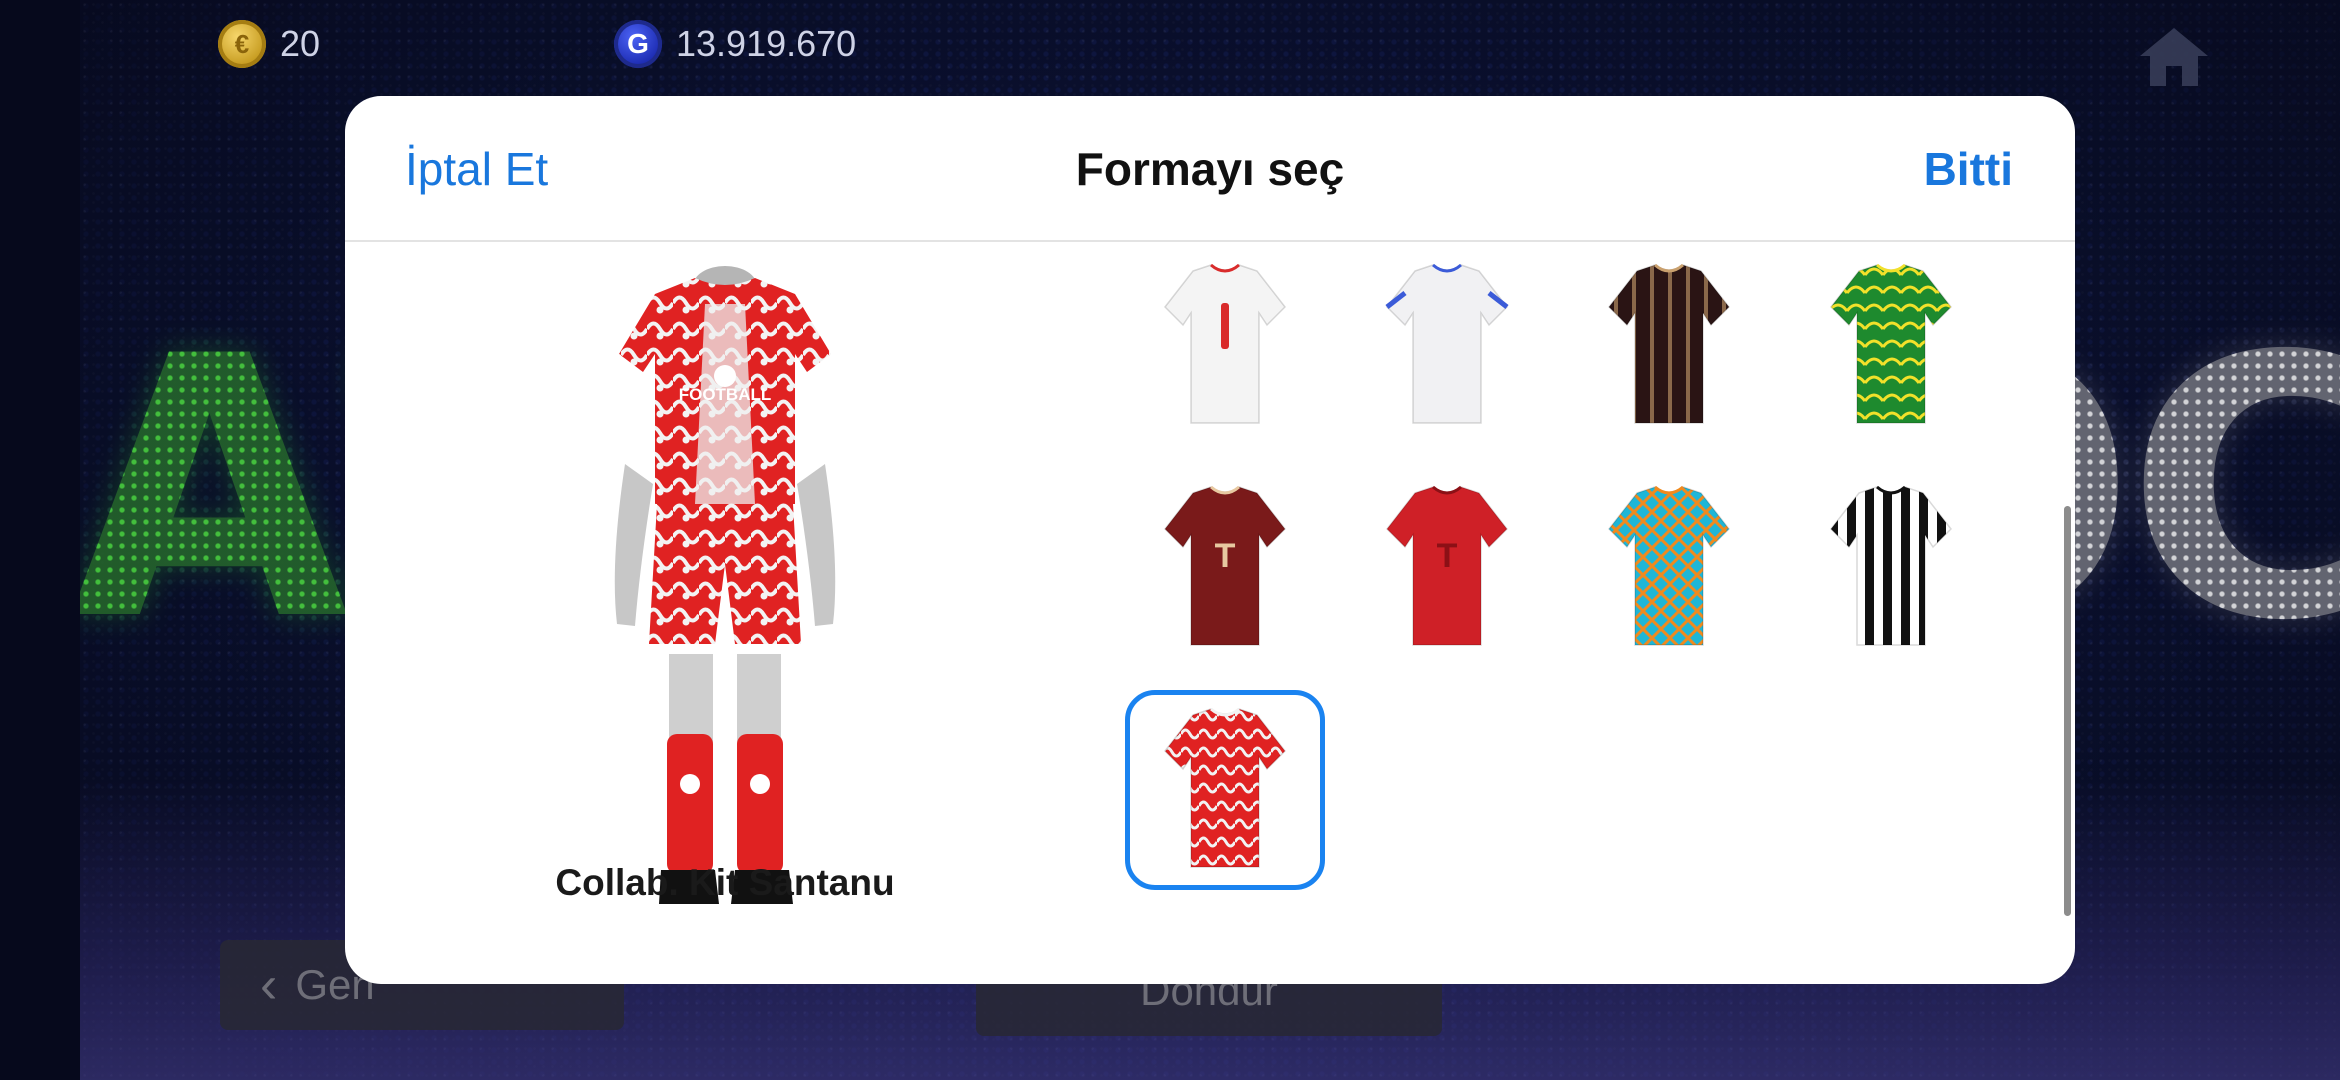 The height and width of the screenshot is (1080, 2340). Describe the element at coordinates (766, 43) in the screenshot. I see `gp-value: 13.919.670` at that location.